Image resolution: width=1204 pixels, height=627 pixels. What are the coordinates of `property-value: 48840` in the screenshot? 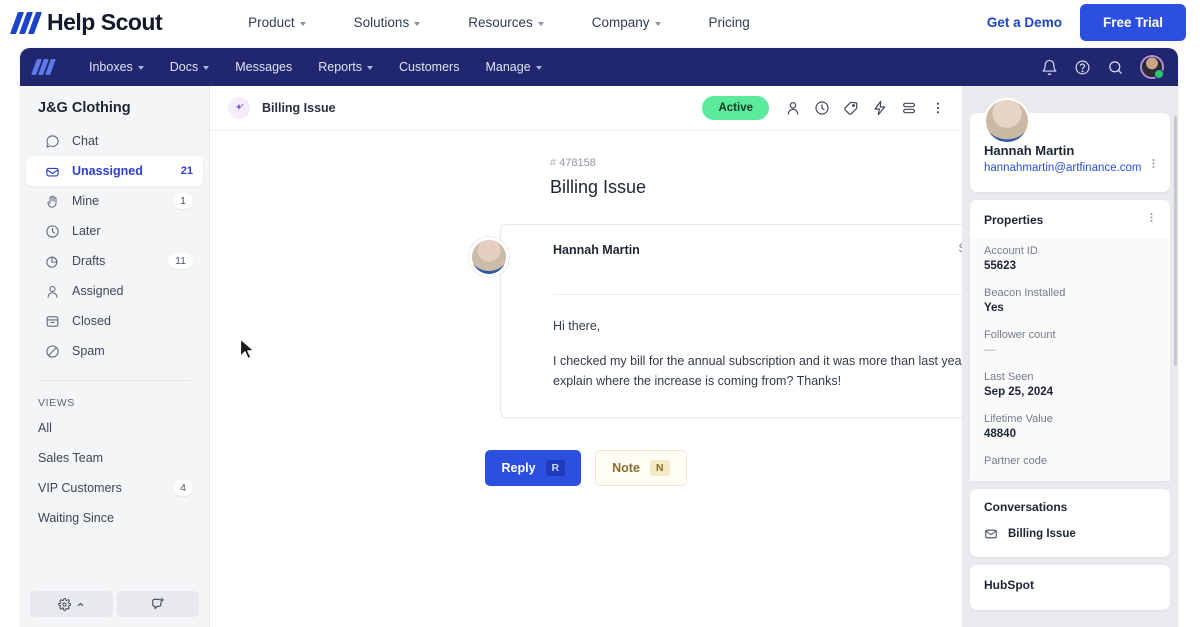 It's located at (1000, 434).